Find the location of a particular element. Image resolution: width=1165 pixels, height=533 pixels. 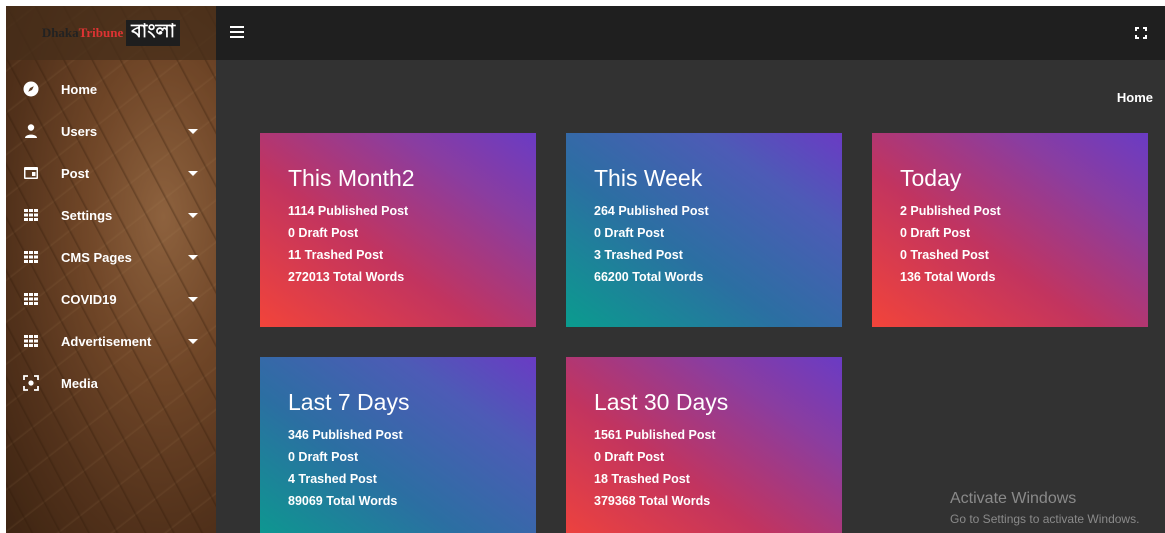

card-title: This Week is located at coordinates (648, 178).